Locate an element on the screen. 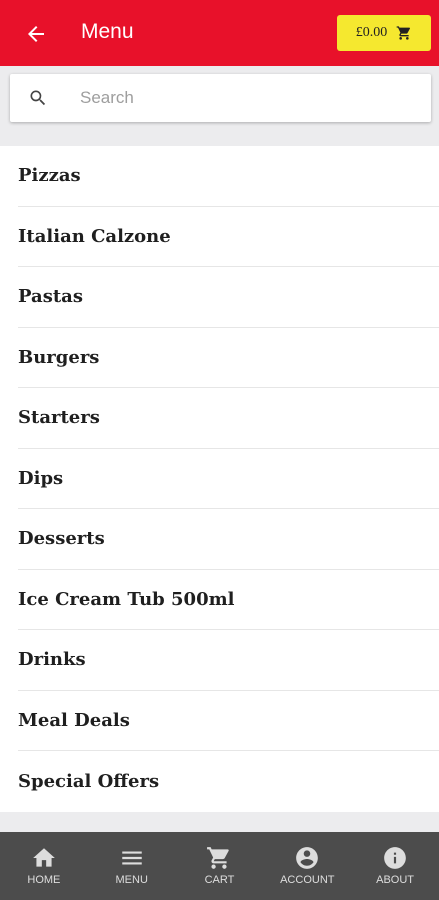 This screenshot has height=900, width=439. menu-item-special-offers: Special Offers is located at coordinates (228, 781).